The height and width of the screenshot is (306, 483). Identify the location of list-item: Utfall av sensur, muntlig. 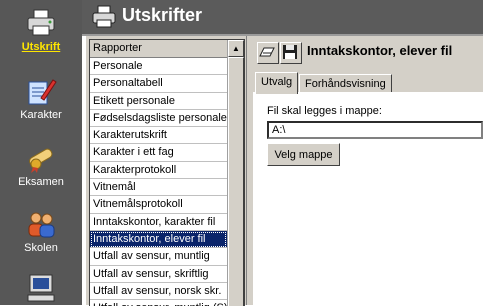
(158, 257).